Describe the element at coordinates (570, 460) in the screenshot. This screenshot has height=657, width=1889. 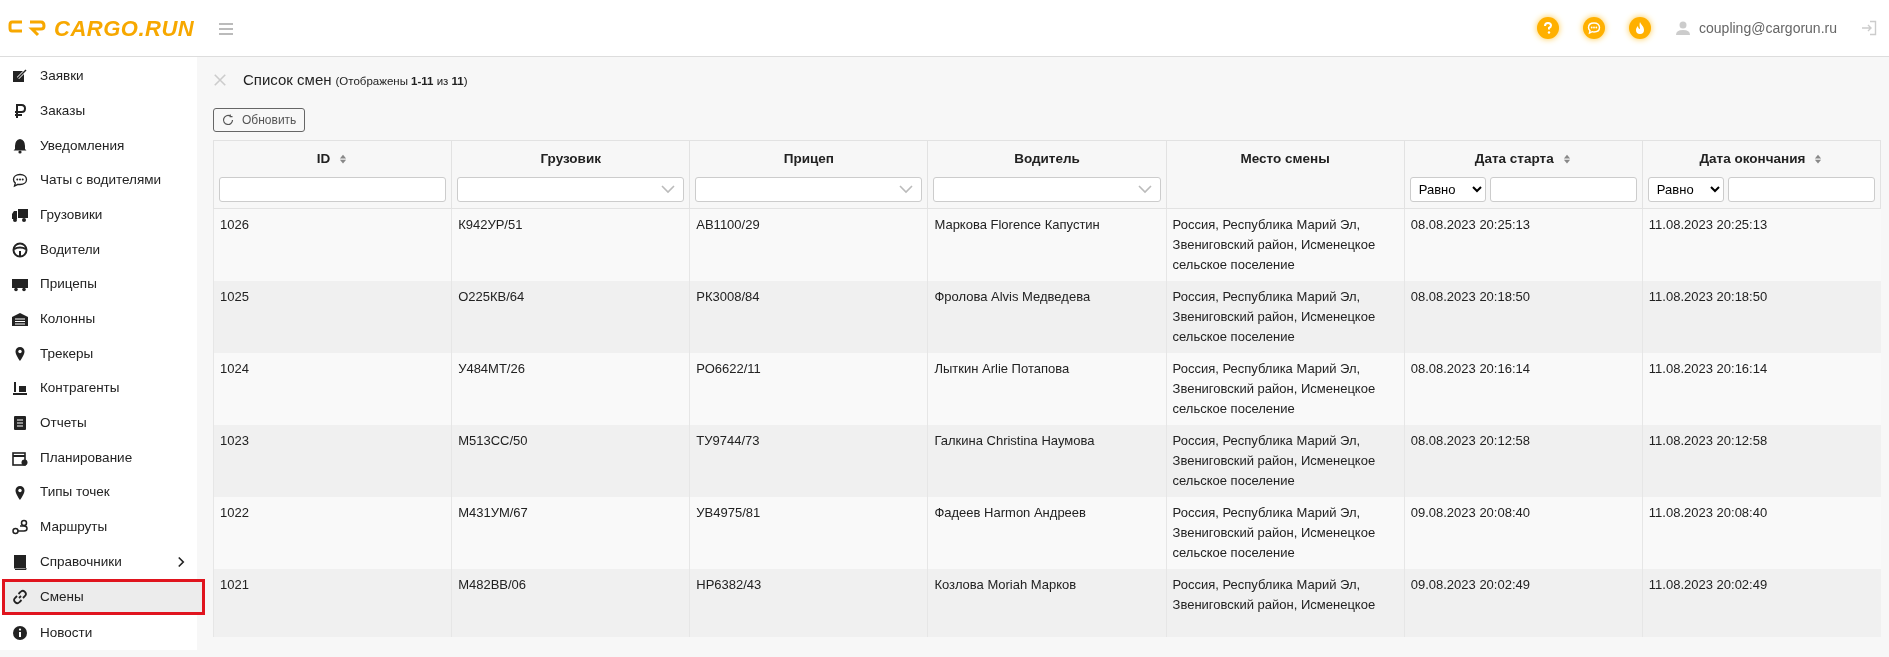
I see `table-cell: М513СС/50` at that location.